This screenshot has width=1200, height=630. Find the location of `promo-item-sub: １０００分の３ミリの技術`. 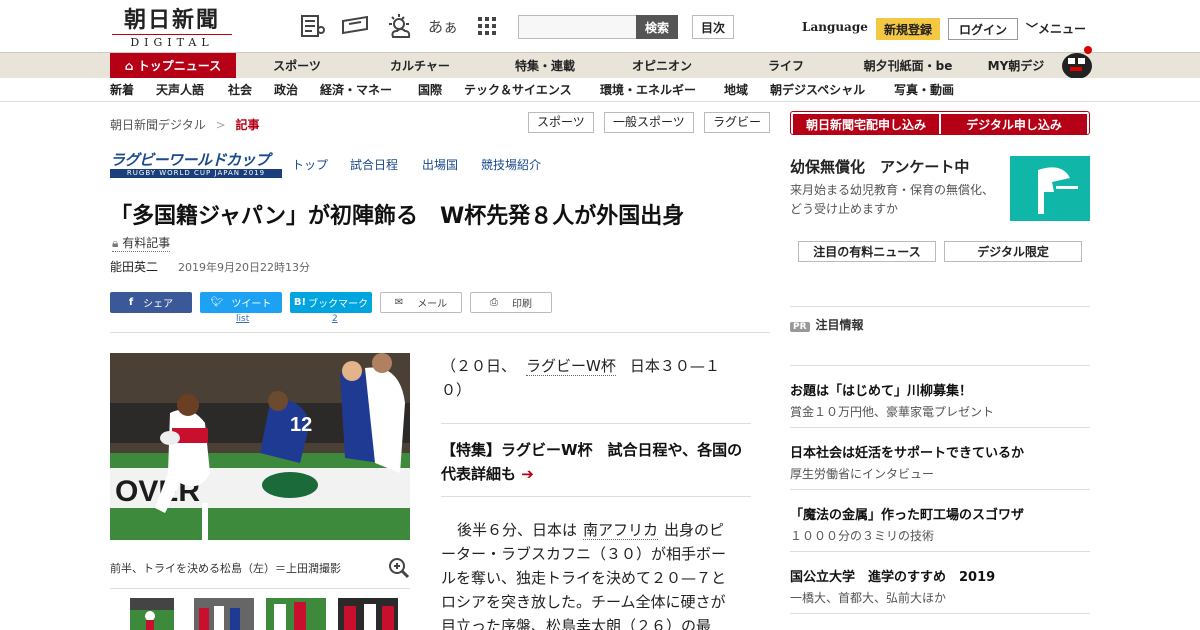

promo-item-sub: １０００分の３ミリの技術 is located at coordinates (862, 536).